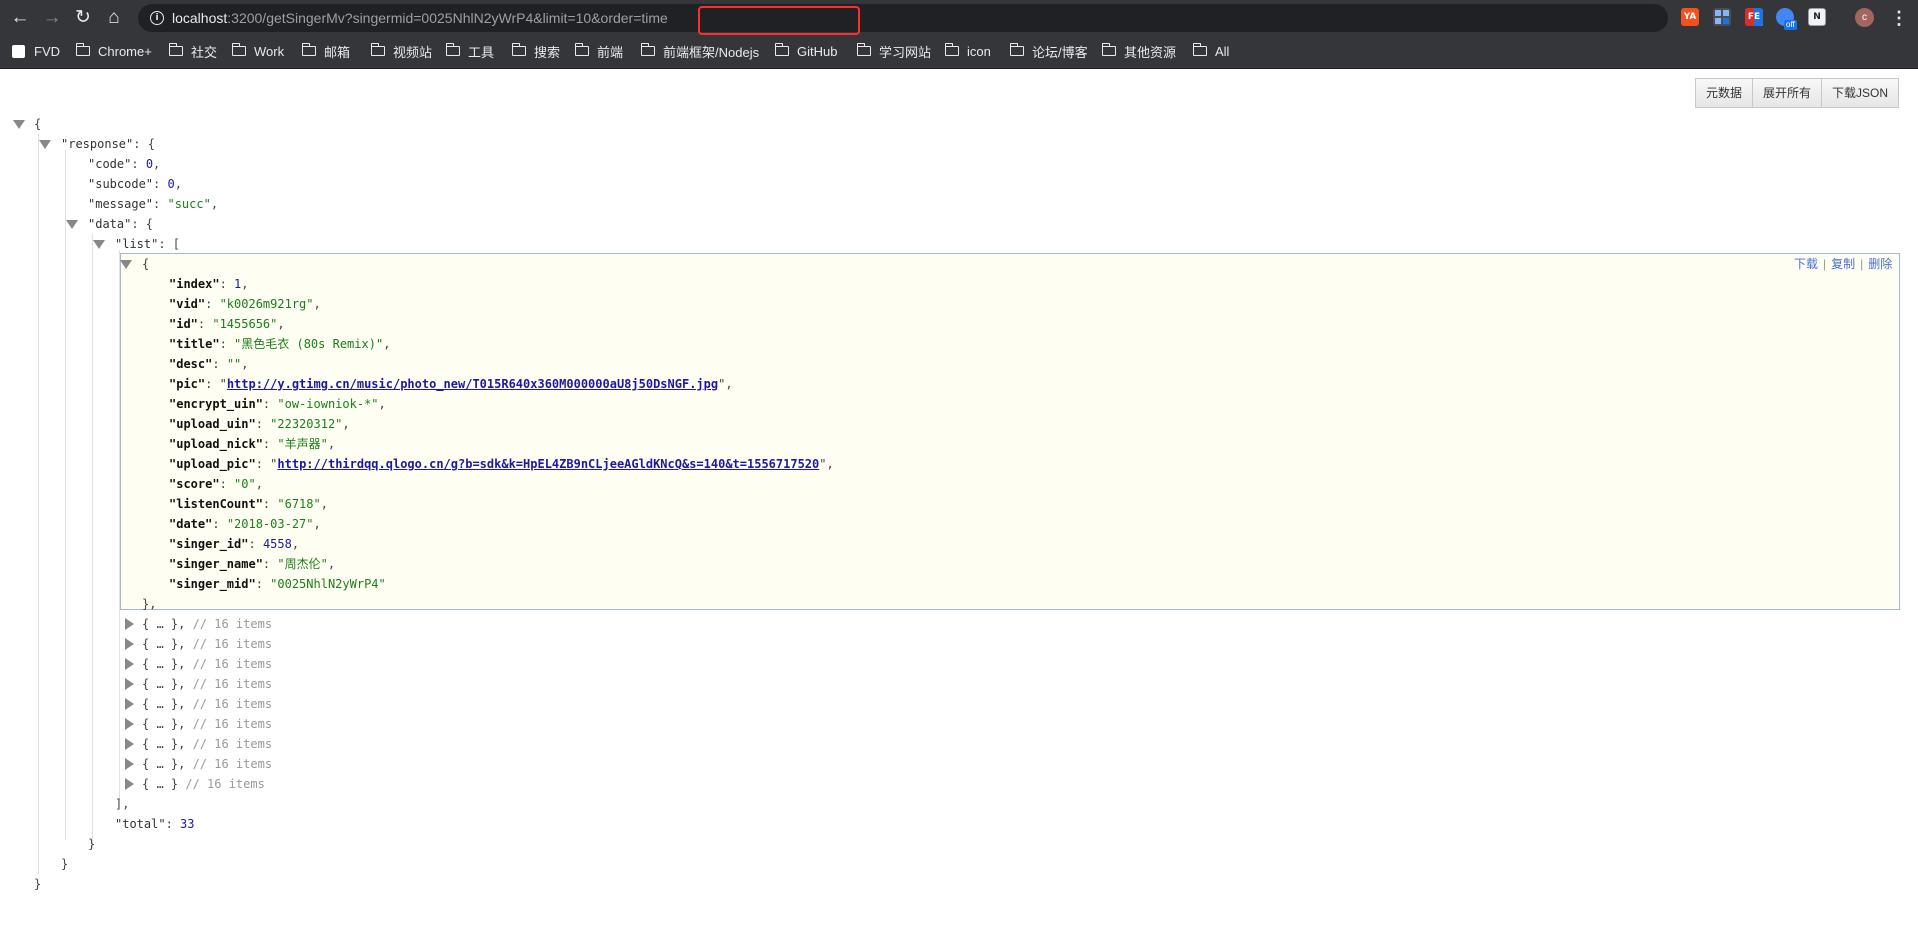 The image size is (1918, 936). I want to click on bookmark-label: GitHub, so click(817, 51).